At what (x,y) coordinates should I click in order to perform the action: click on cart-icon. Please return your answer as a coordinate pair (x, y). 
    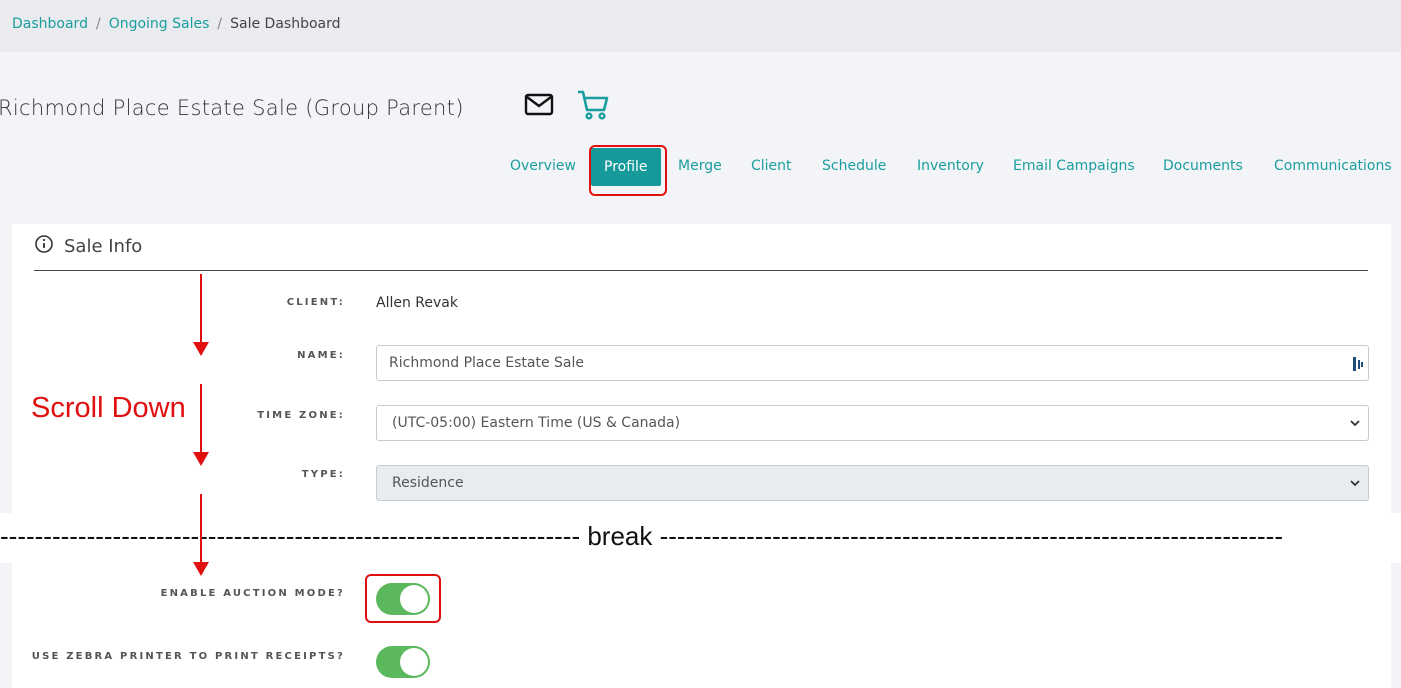
    Looking at the image, I should click on (593, 105).